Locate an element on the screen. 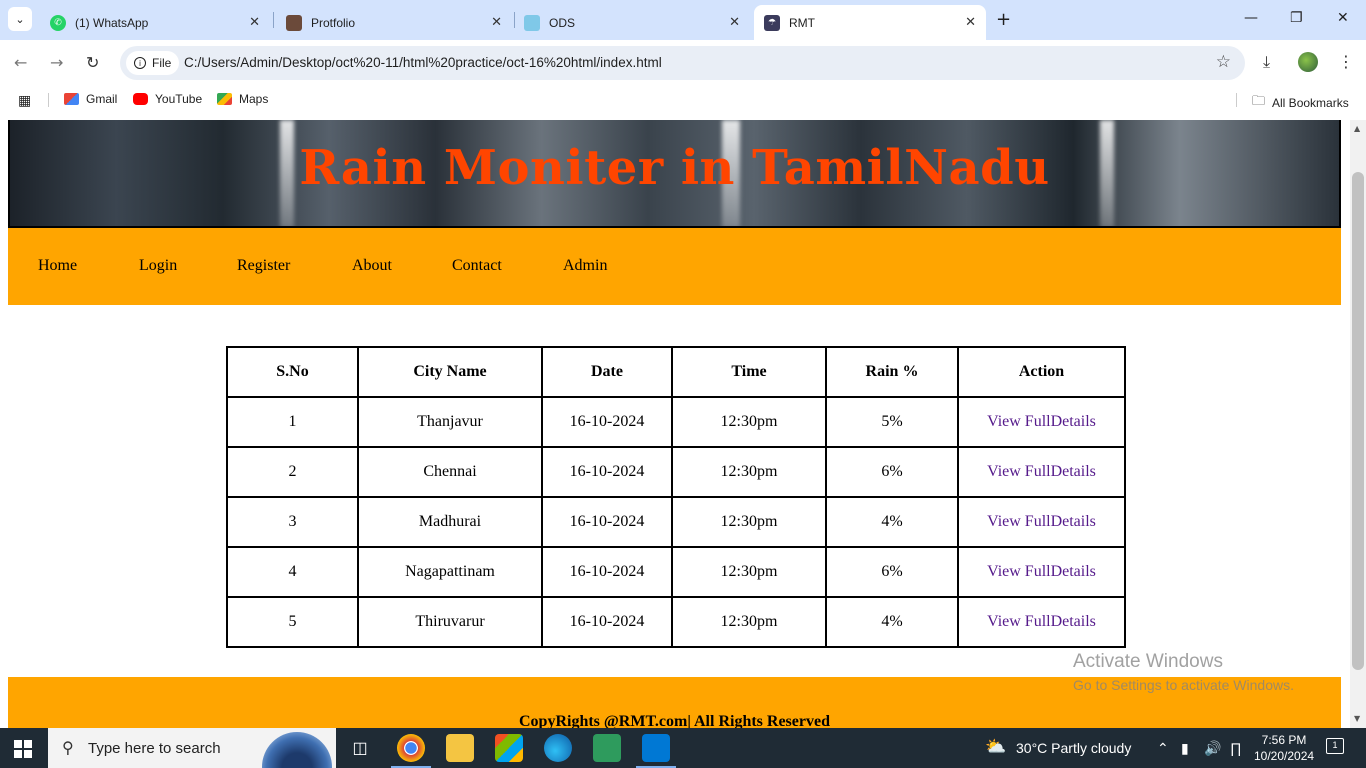  bookmark-label: Maps is located at coordinates (254, 99).